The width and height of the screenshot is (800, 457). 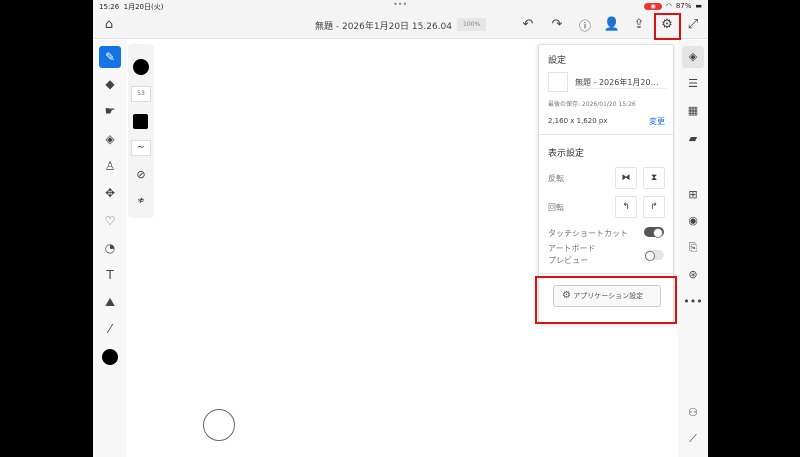 I want to click on shape-tool-icon: ◔, so click(x=110, y=248).